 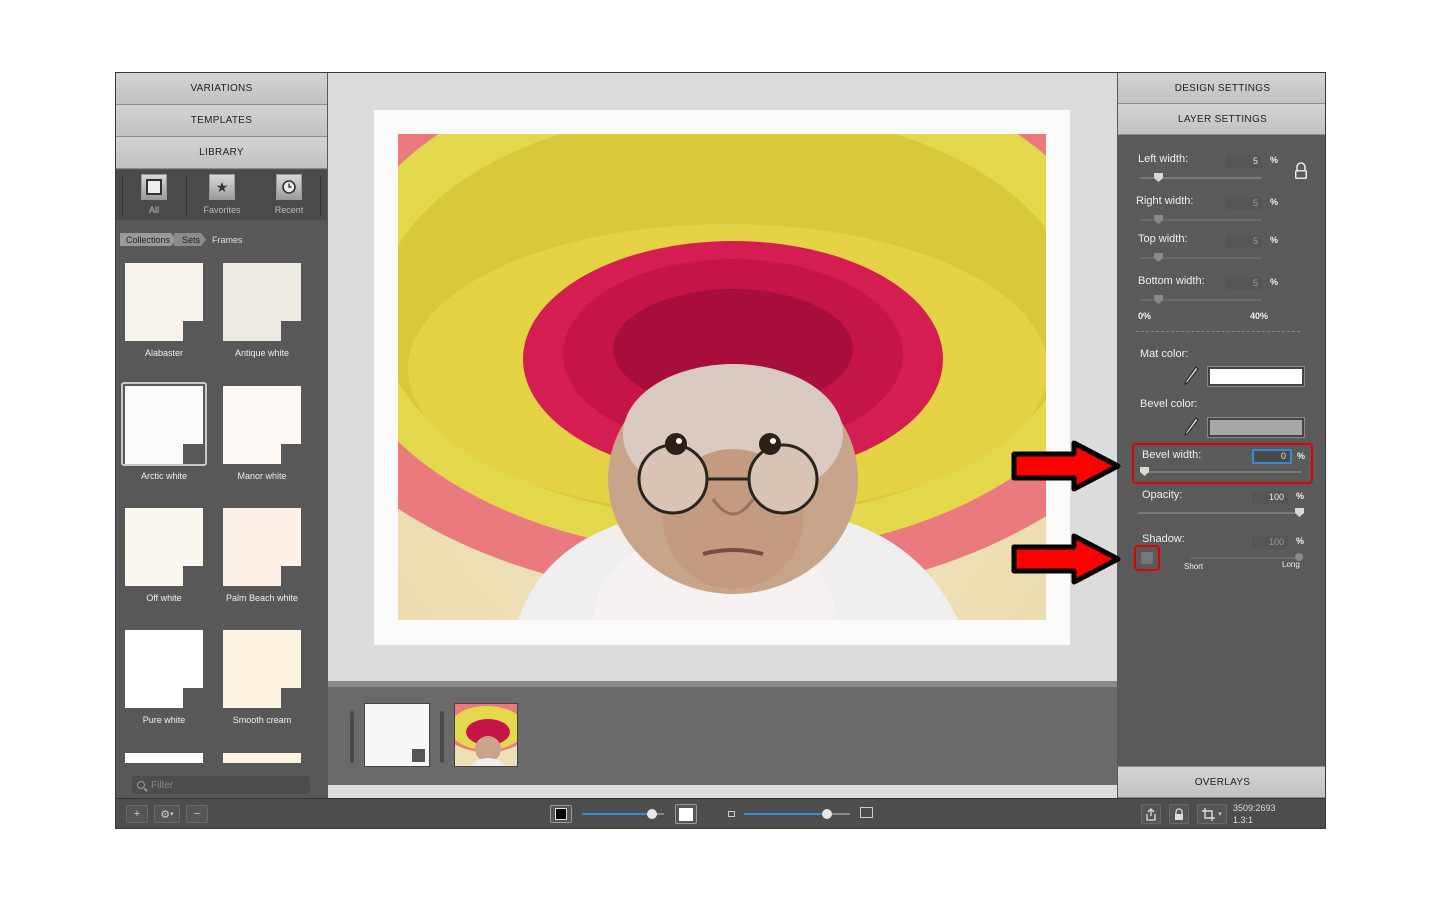 I want to click on square-frame-icon, so click(x=154, y=187).